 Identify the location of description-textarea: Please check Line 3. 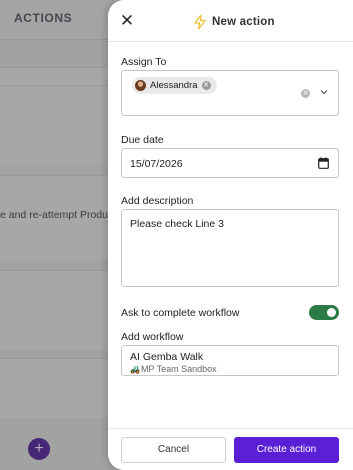
(230, 248).